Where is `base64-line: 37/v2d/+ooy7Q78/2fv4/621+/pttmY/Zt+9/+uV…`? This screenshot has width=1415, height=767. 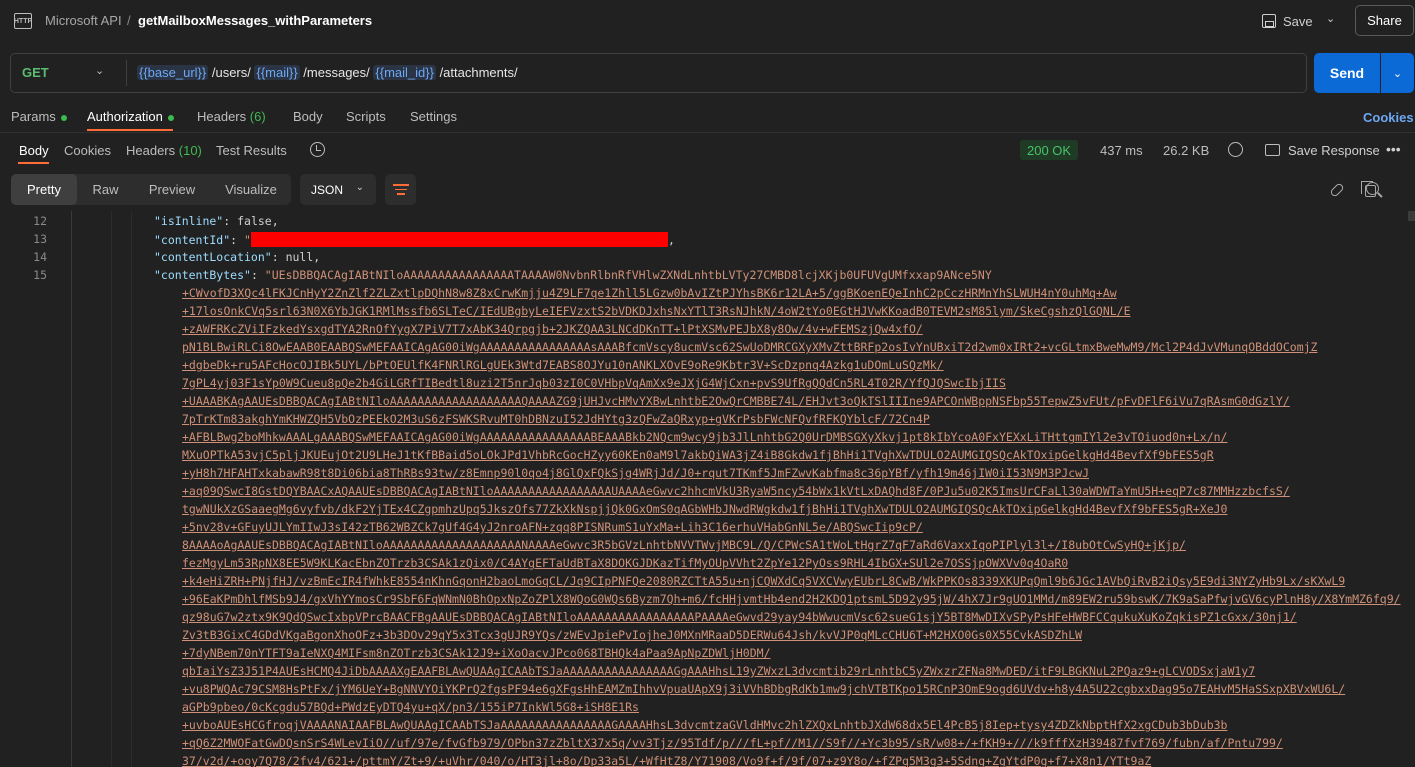
base64-line: 37/v2d/+ooy7Q78/2fv4/621+/pttmY/Zt+9/+uV… is located at coordinates (667, 760).